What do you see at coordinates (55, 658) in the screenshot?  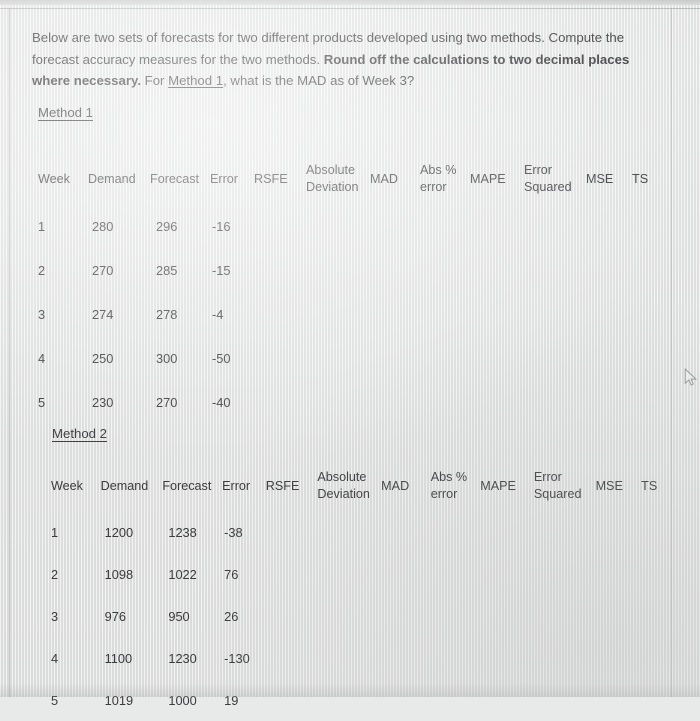 I see `cell-week: 4` at bounding box center [55, 658].